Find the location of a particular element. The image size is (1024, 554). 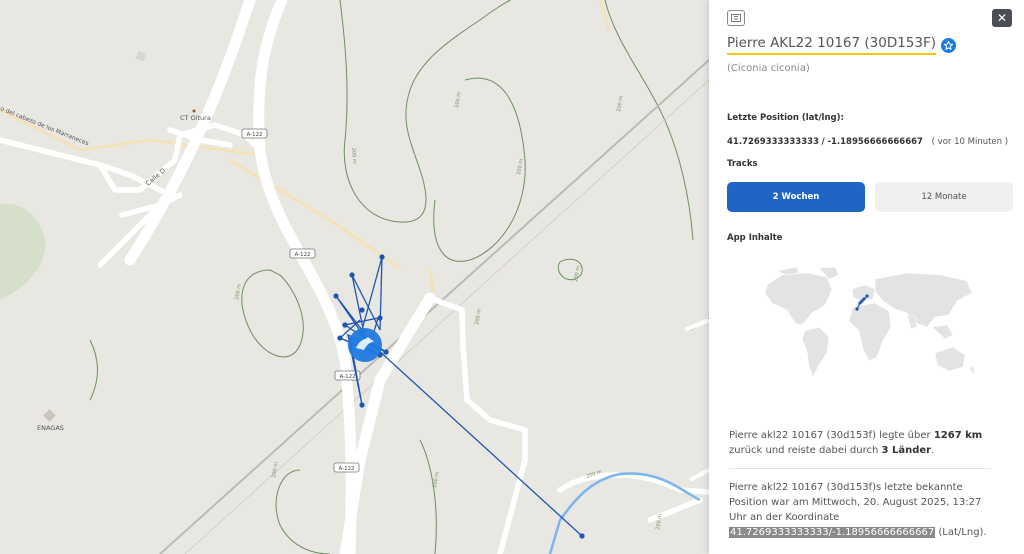

road-shield-a122-2: A-122 is located at coordinates (302, 253).